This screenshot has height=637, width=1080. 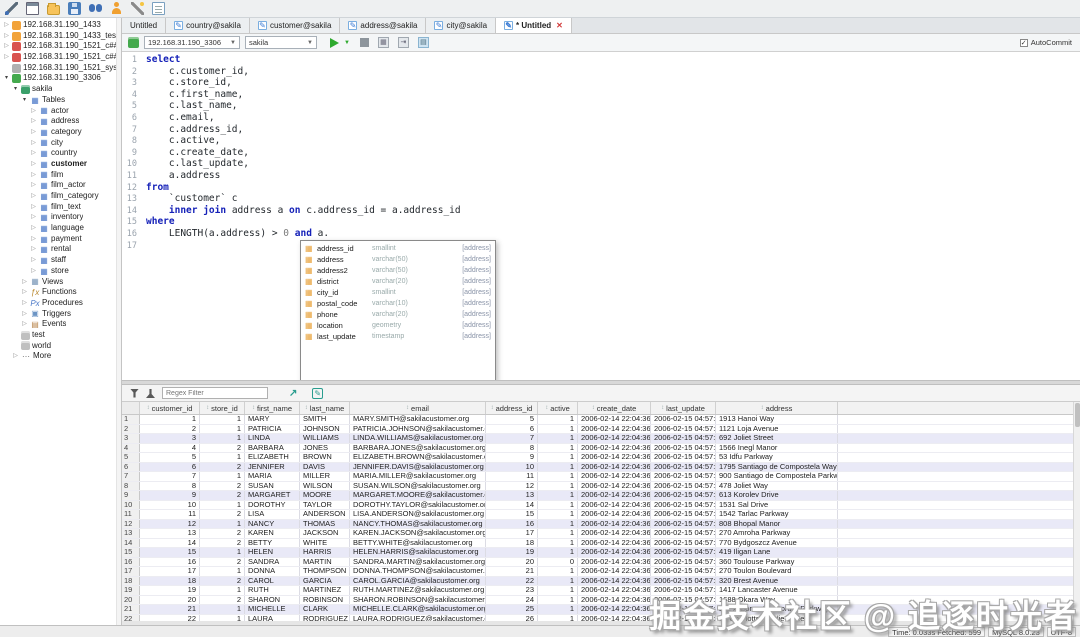 What do you see at coordinates (512, 428) in the screenshot?
I see `cell-address-id: 6` at bounding box center [512, 428].